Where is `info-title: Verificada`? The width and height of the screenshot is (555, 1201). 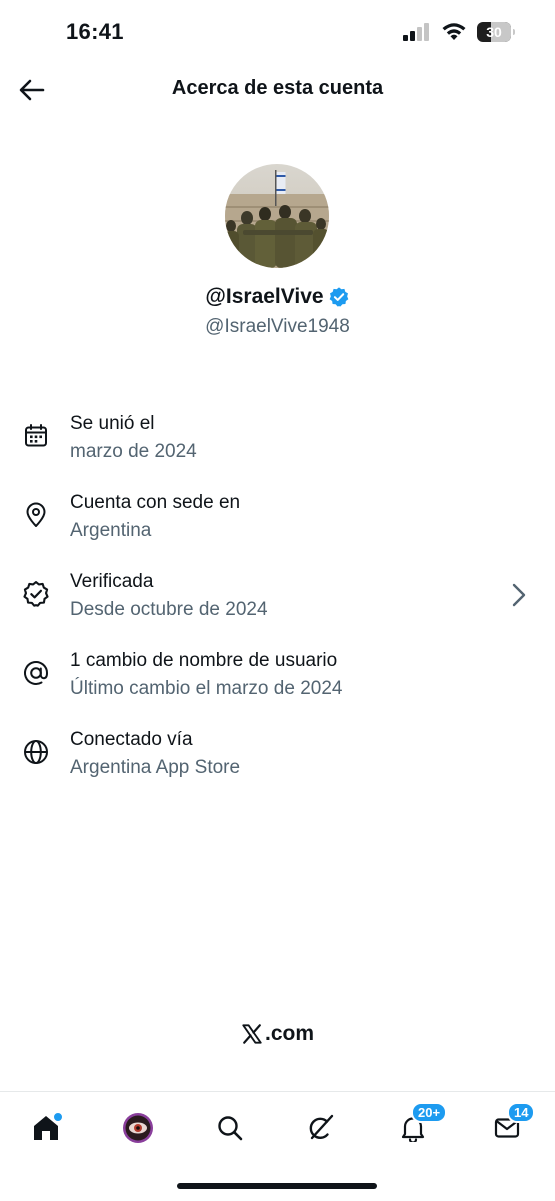
info-title: Verificada is located at coordinates (112, 581).